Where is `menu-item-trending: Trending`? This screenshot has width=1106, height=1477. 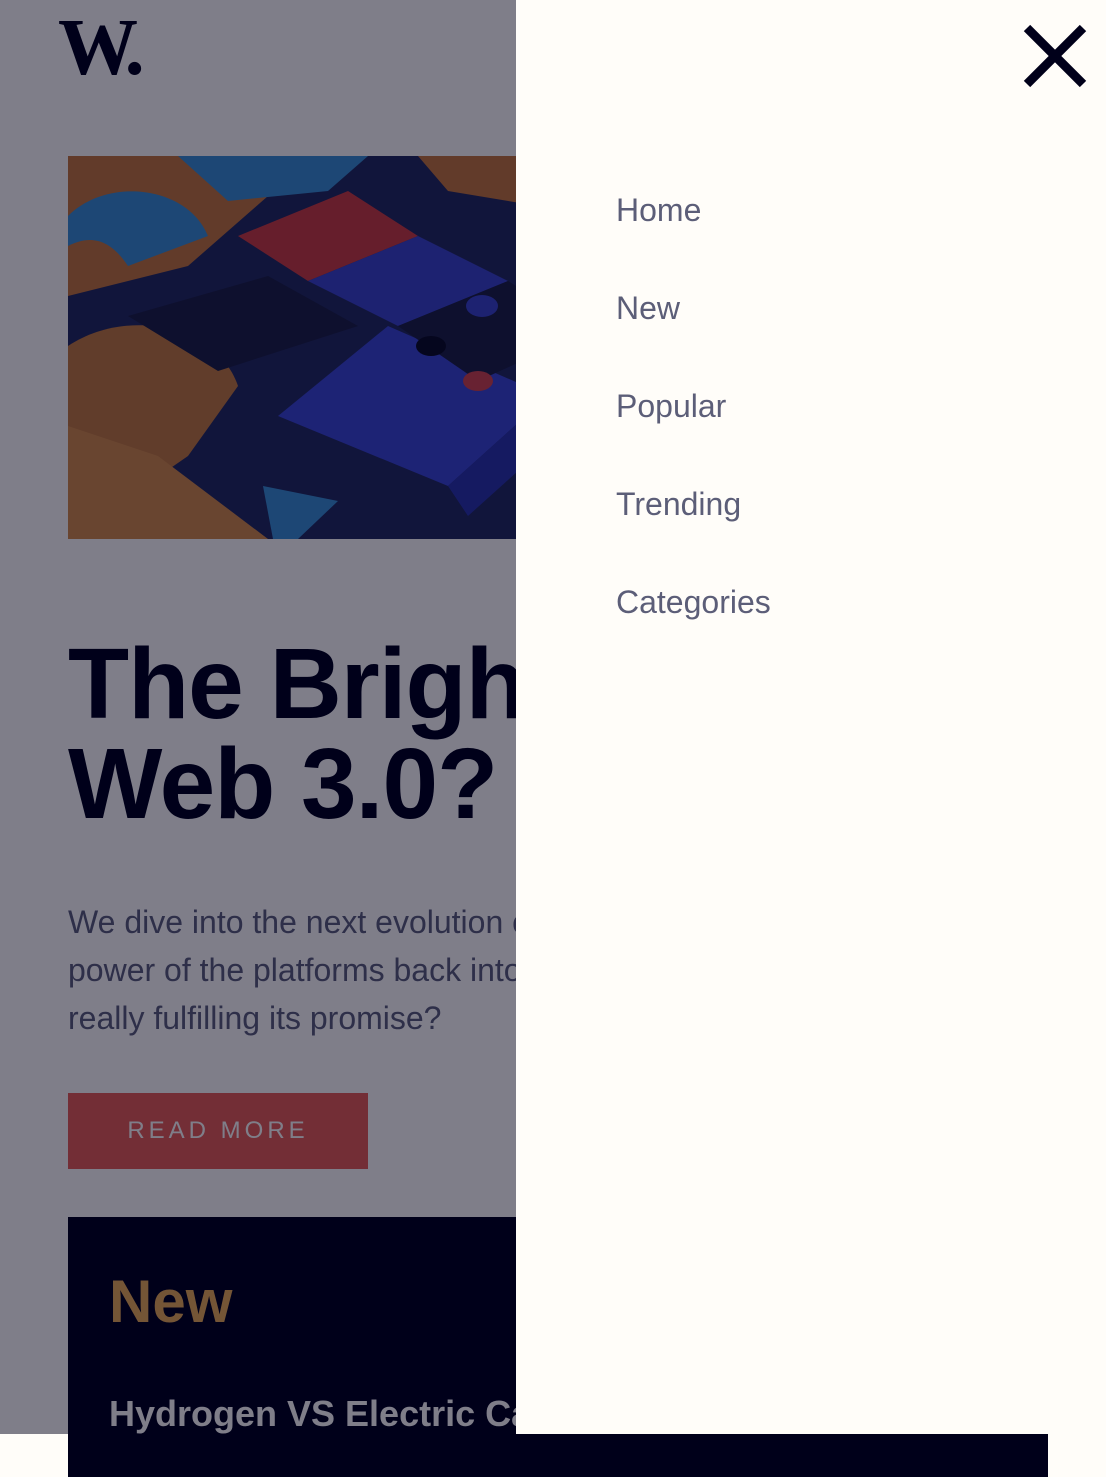 menu-item-trending: Trending is located at coordinates (693, 531).